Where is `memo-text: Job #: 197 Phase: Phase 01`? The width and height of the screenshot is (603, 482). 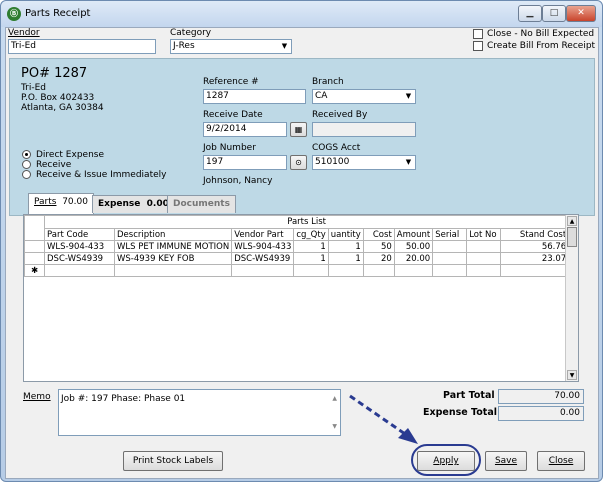 memo-text: Job #: 197 Phase: Phase 01 is located at coordinates (123, 399).